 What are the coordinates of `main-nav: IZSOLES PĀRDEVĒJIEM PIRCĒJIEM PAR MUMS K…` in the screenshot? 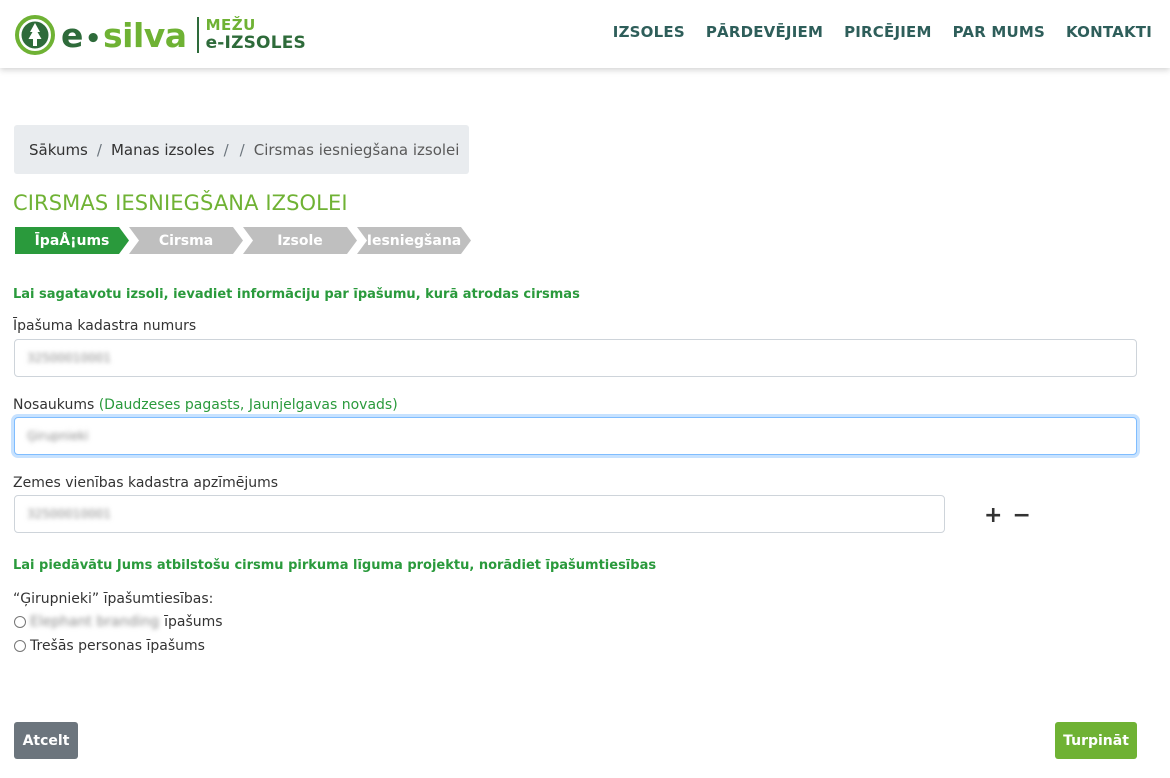 It's located at (882, 32).